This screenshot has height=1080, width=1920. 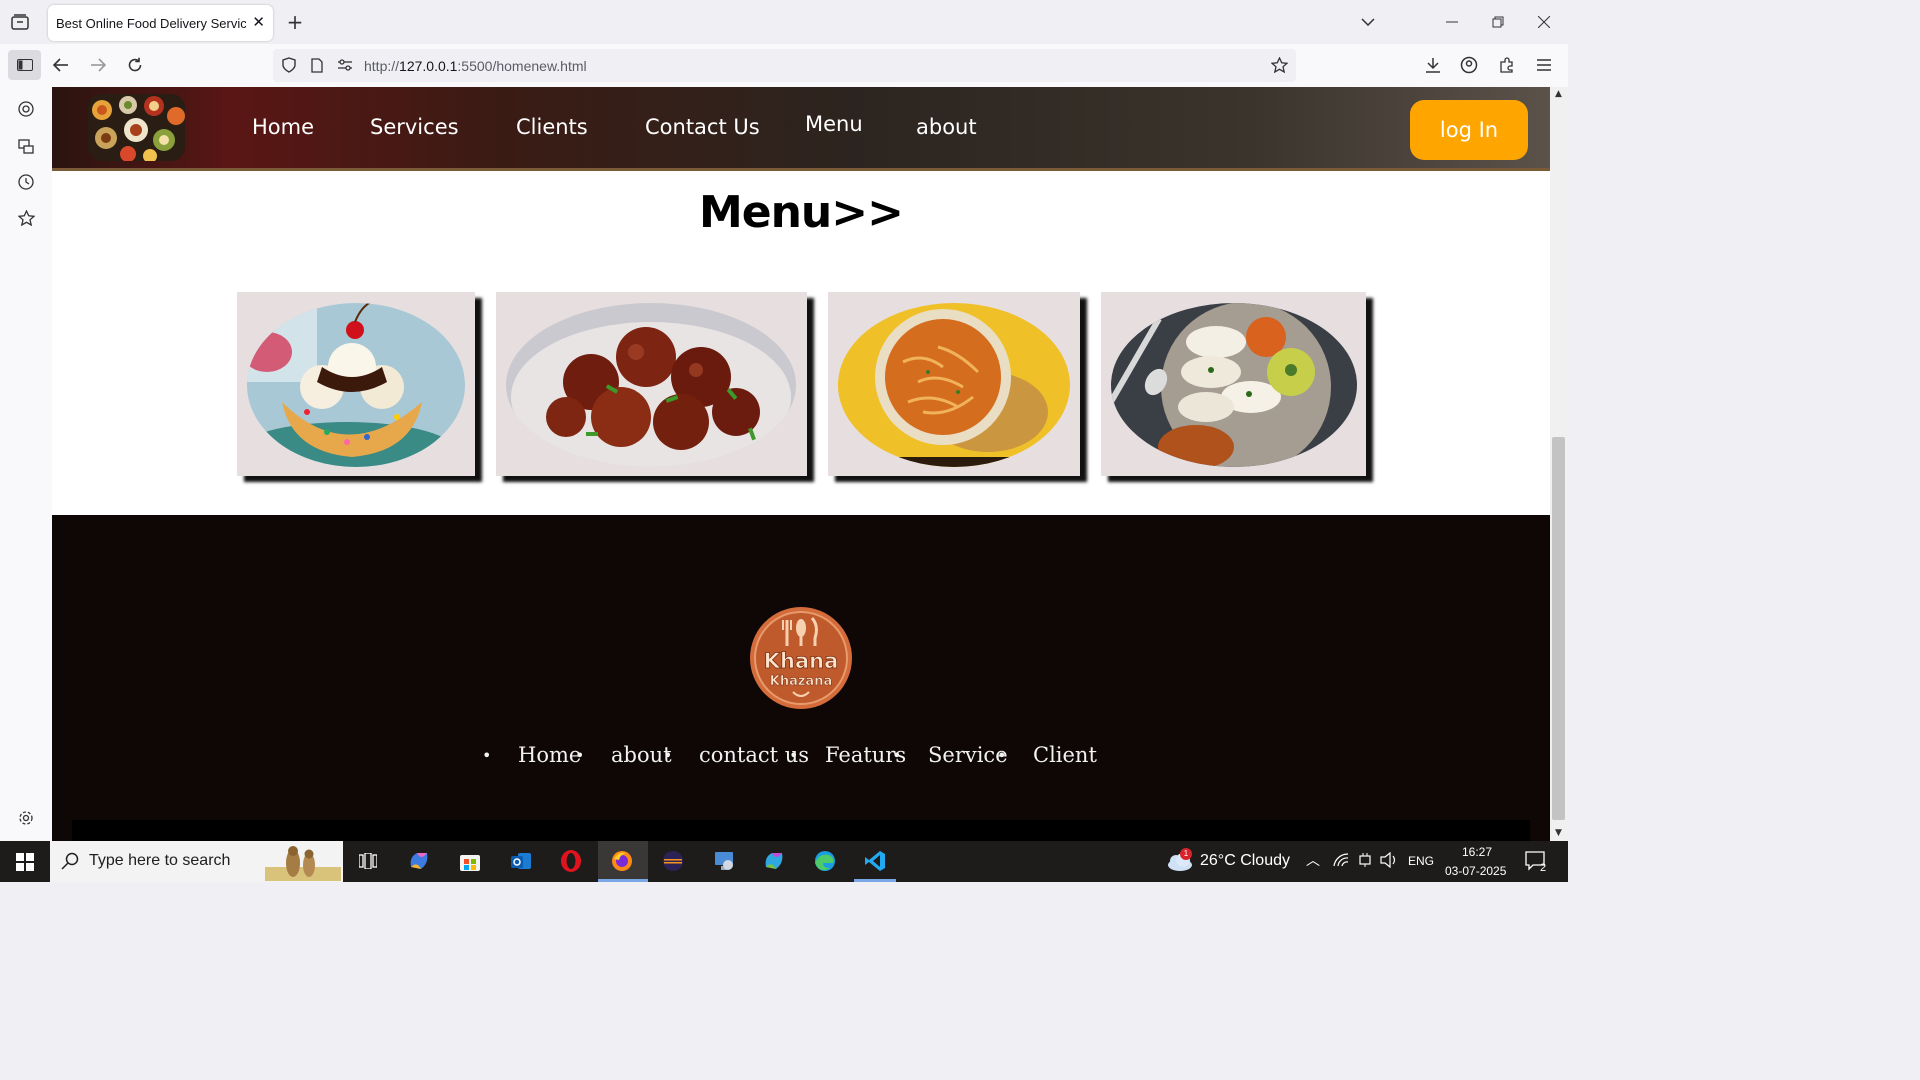 I want to click on synced-tabs-icon, so click(x=26, y=146).